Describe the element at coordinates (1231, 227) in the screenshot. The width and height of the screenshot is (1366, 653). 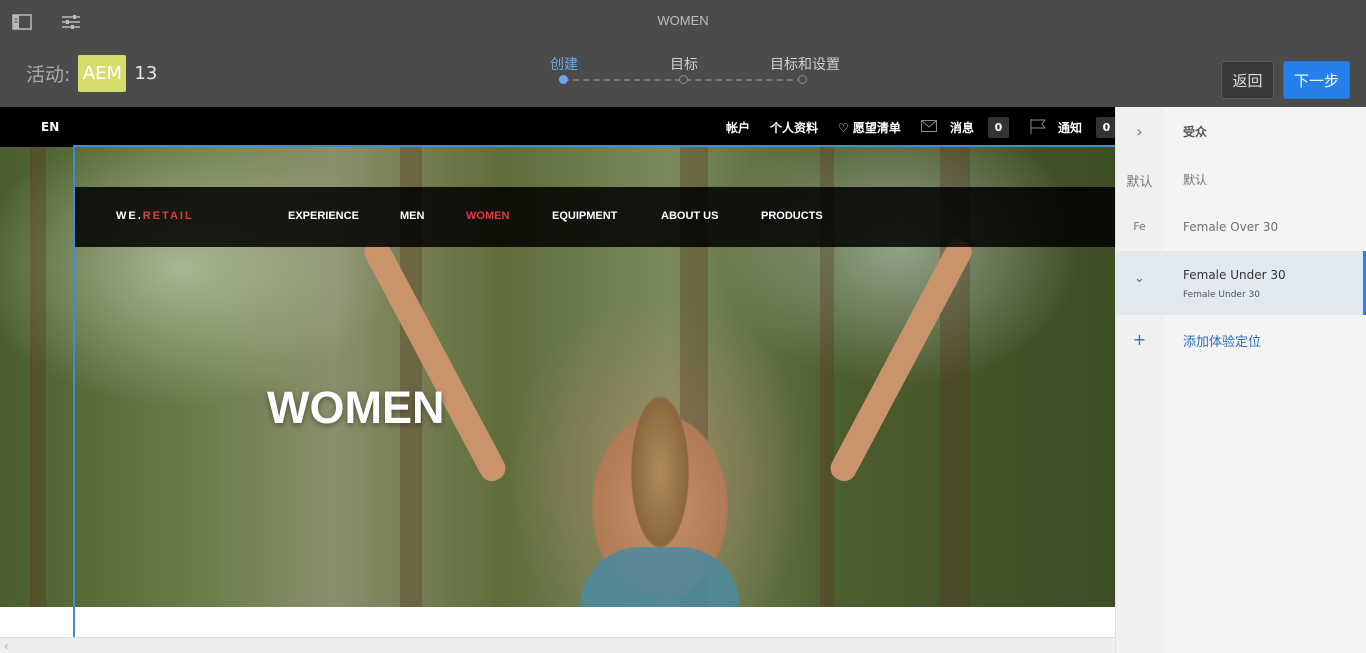
I see `audience-row-label: Female Over 30` at that location.